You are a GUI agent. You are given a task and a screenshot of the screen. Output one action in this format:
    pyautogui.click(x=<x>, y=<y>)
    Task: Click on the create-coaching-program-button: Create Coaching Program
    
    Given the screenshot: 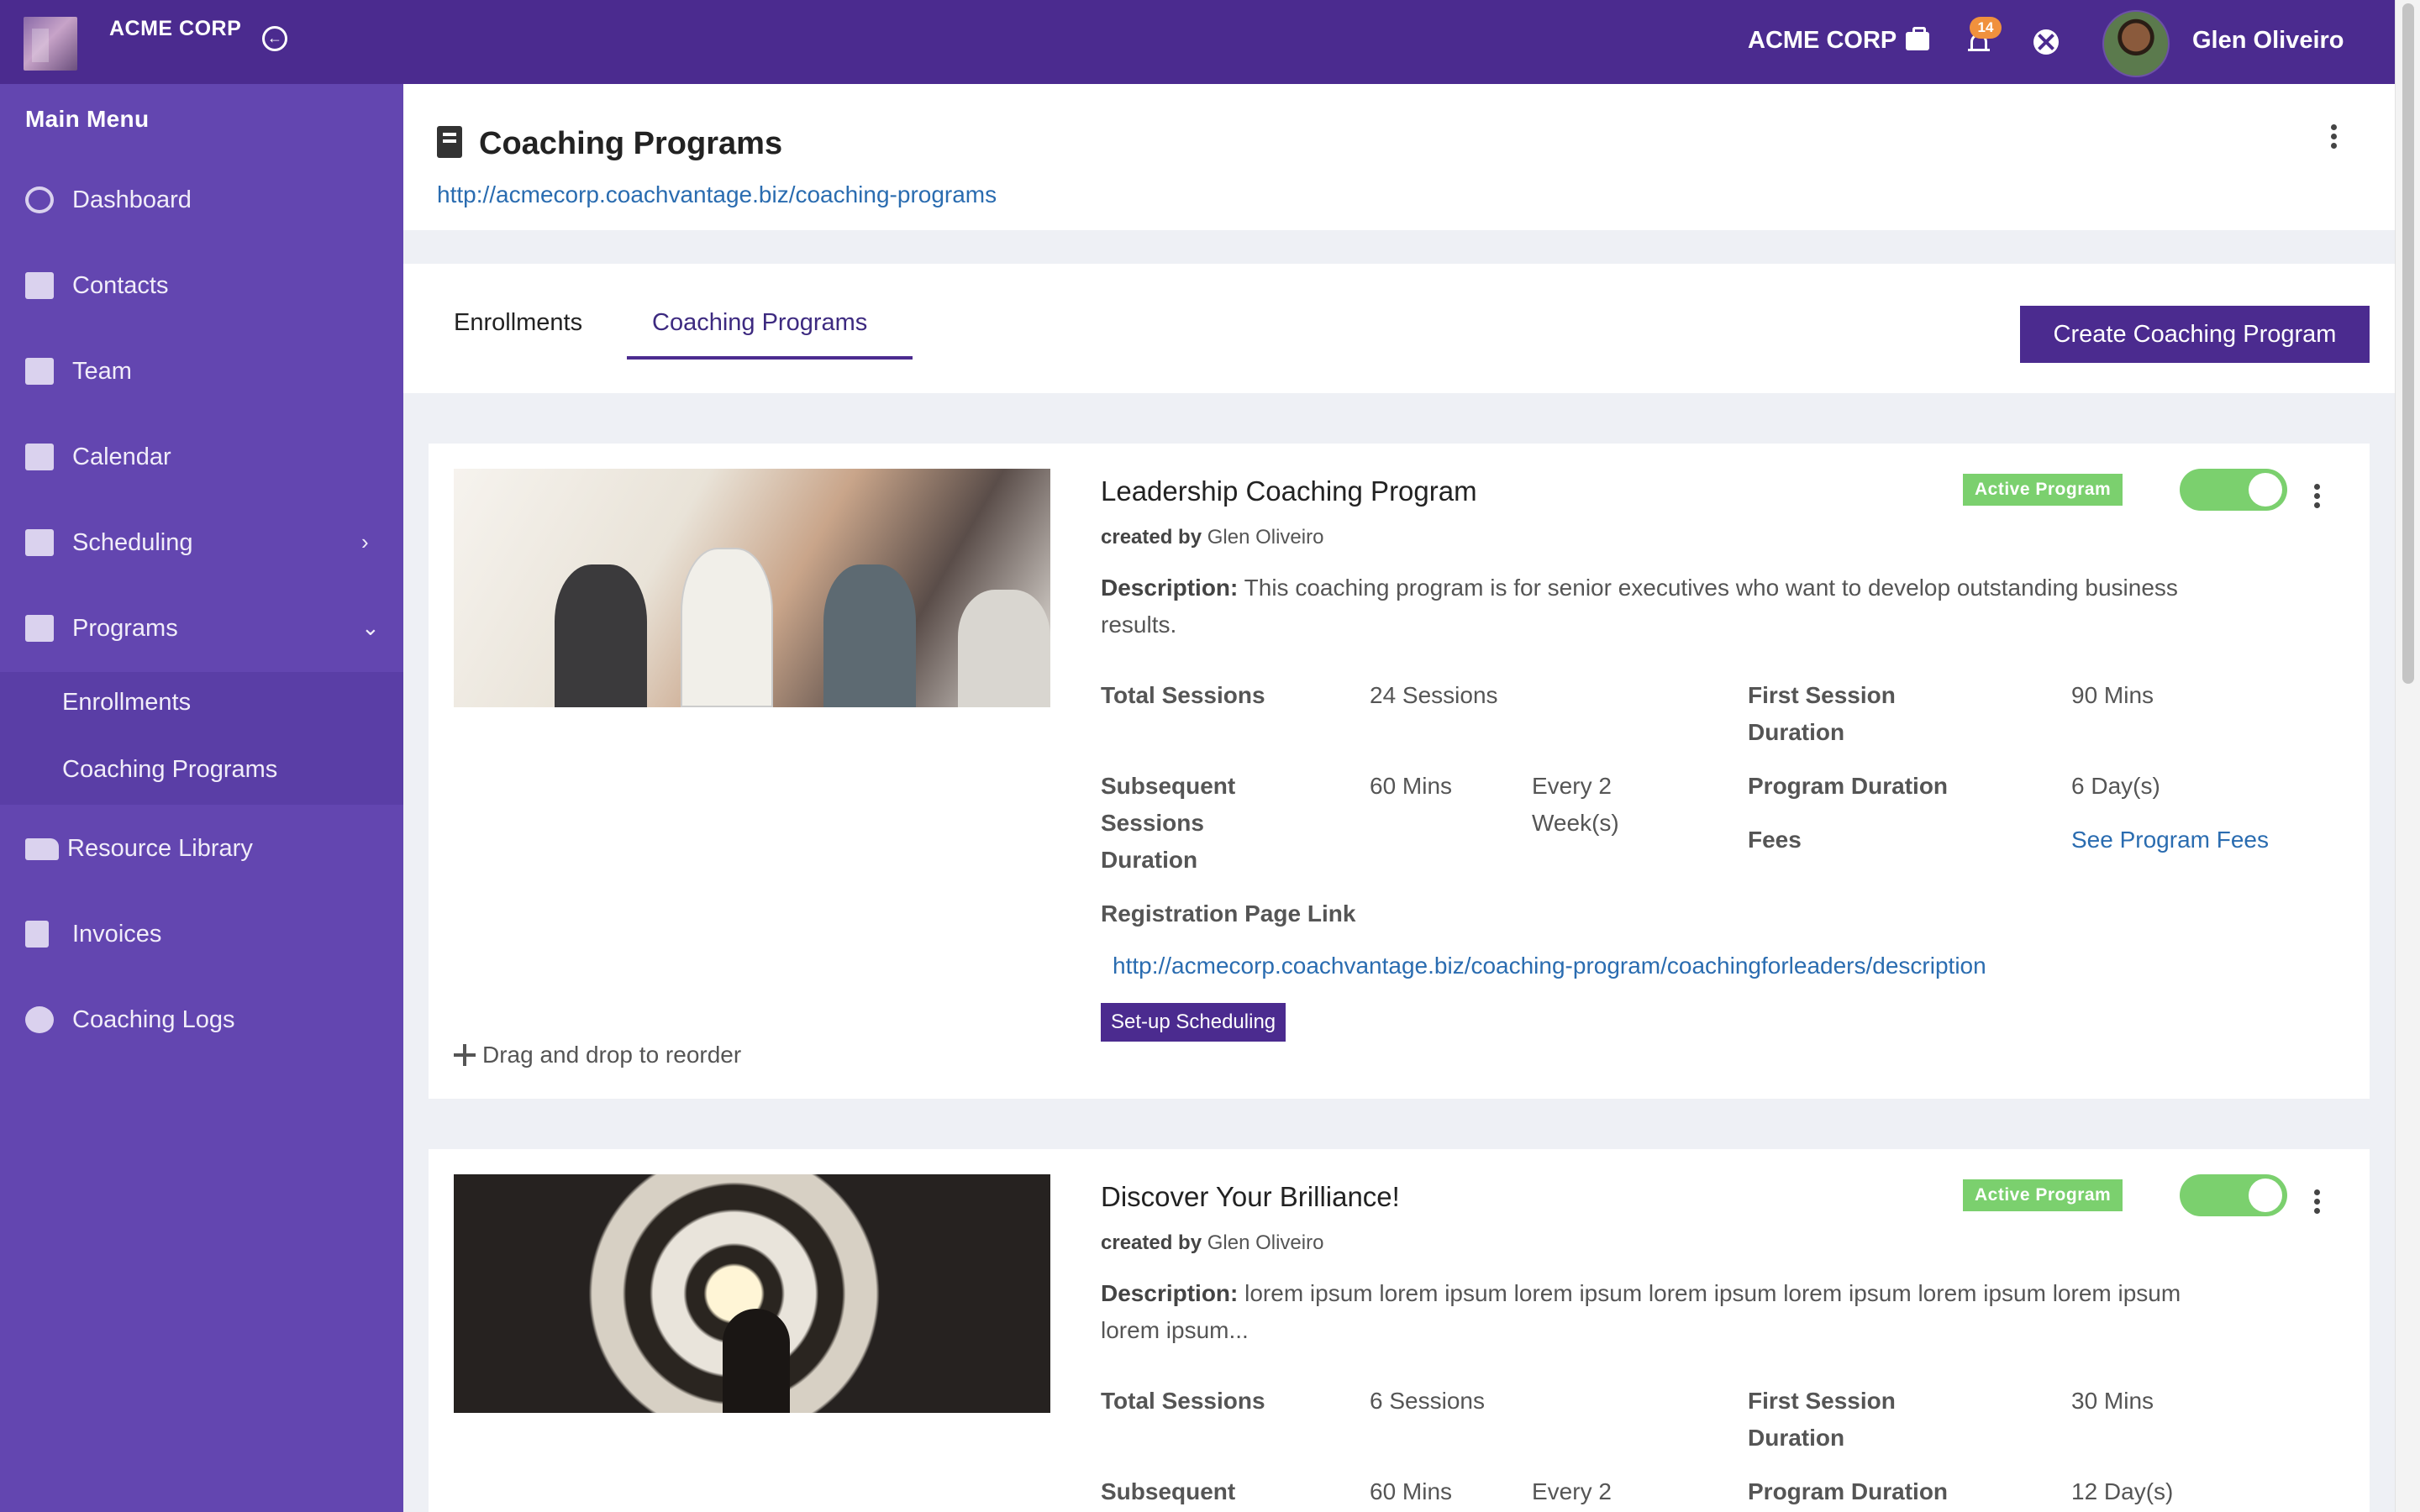 What is the action you would take?
    pyautogui.click(x=2195, y=334)
    